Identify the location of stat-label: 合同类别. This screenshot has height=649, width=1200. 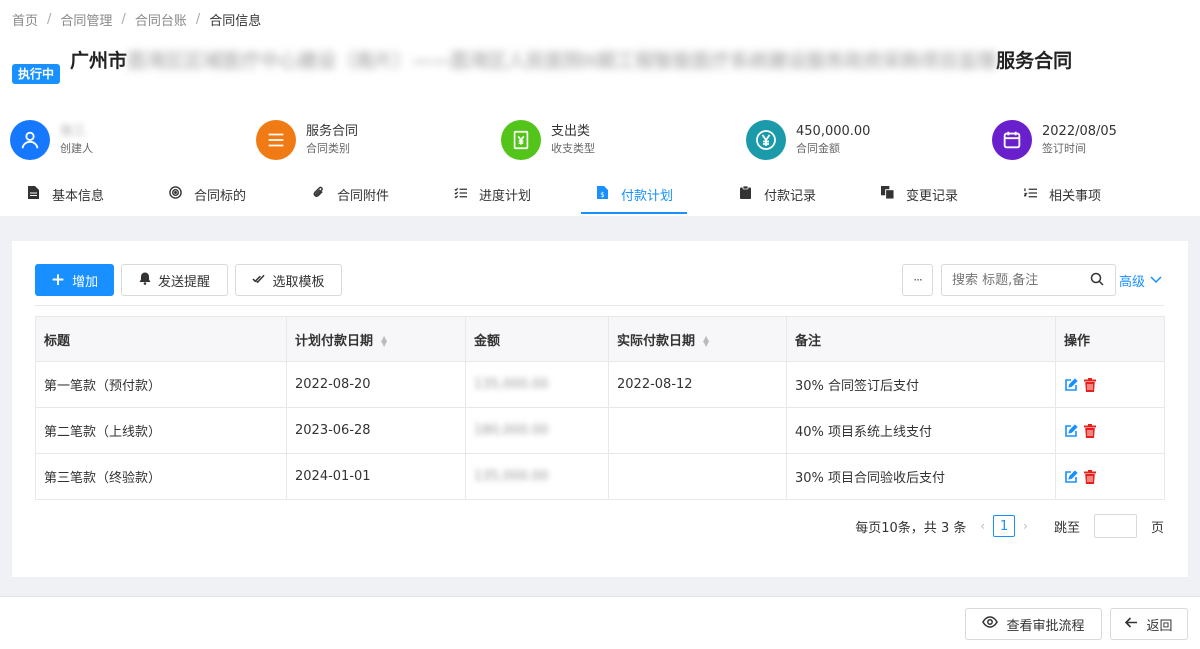
(328, 148).